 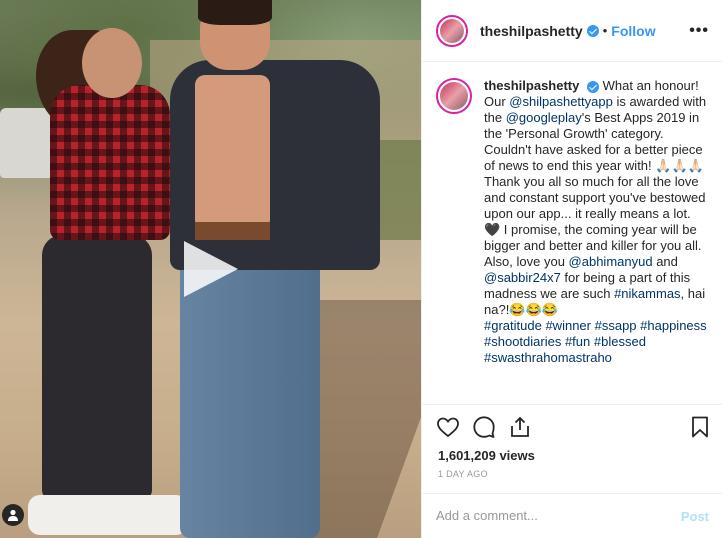 I want to click on play-icon, so click(x=209, y=269).